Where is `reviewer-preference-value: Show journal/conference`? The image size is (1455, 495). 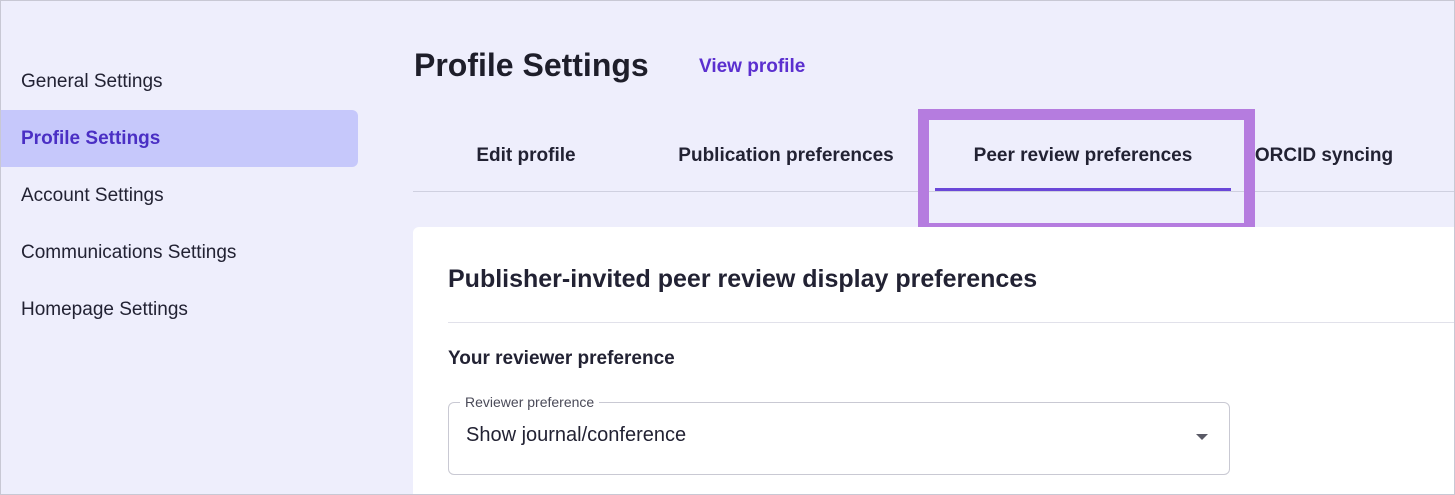 reviewer-preference-value: Show journal/conference is located at coordinates (576, 435).